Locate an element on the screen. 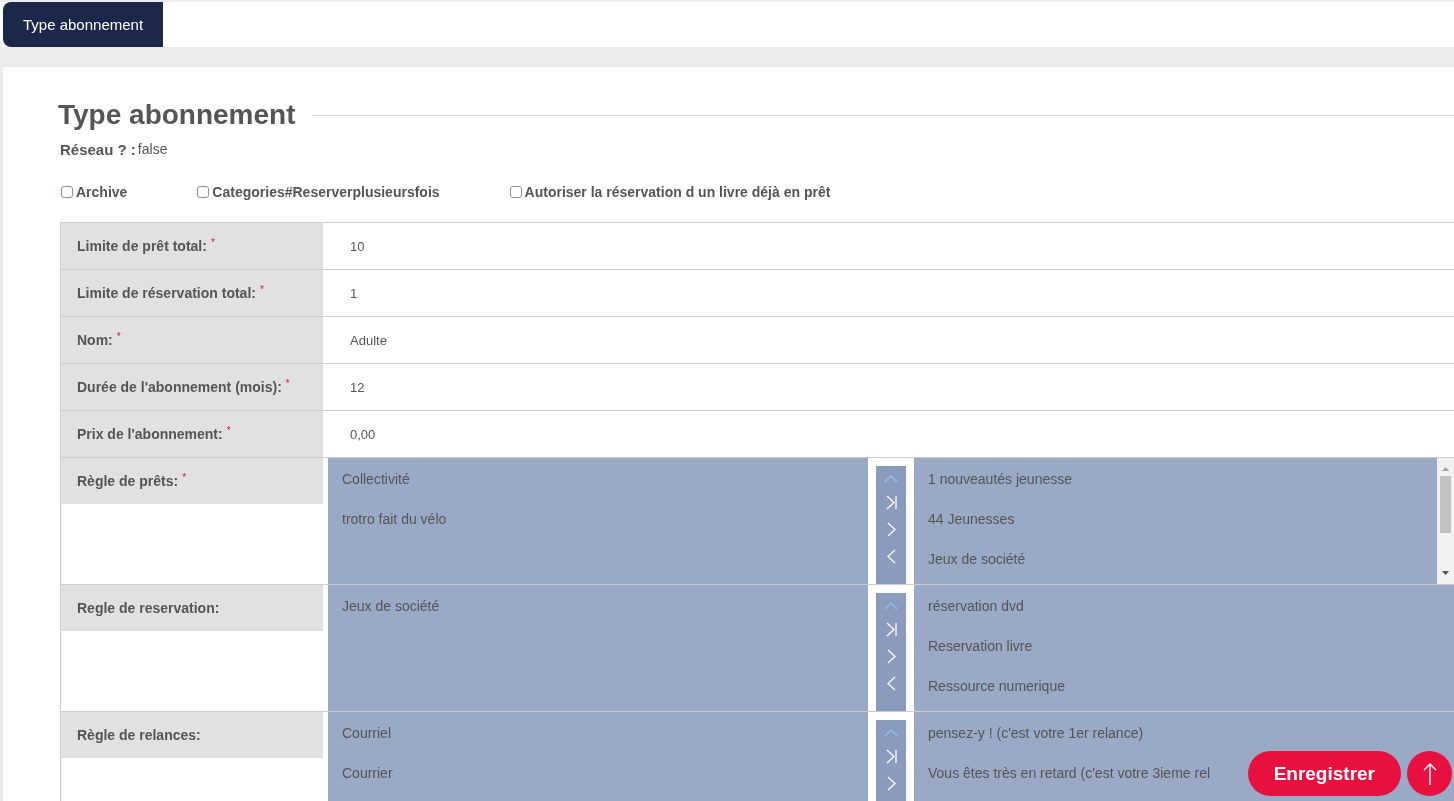  checkbox-label: Archive is located at coordinates (102, 192).